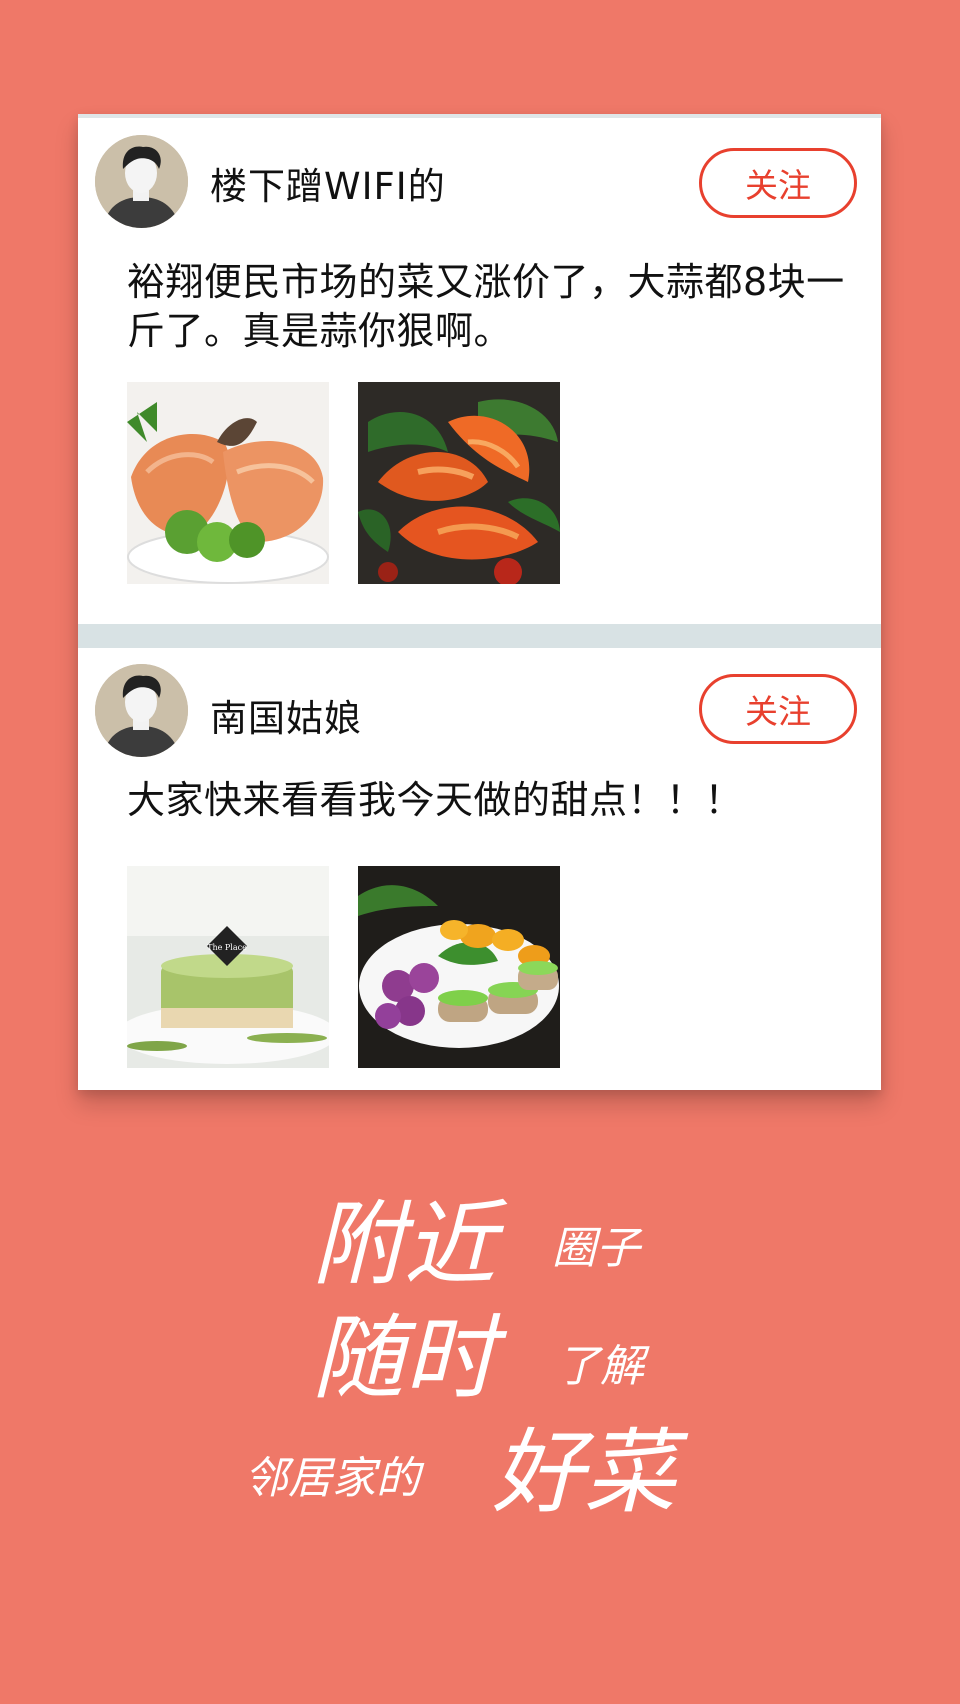 Image resolution: width=960 pixels, height=1704 pixels. I want to click on post-text: 大家快来看看我今天做的甜点！！！, so click(435, 800).